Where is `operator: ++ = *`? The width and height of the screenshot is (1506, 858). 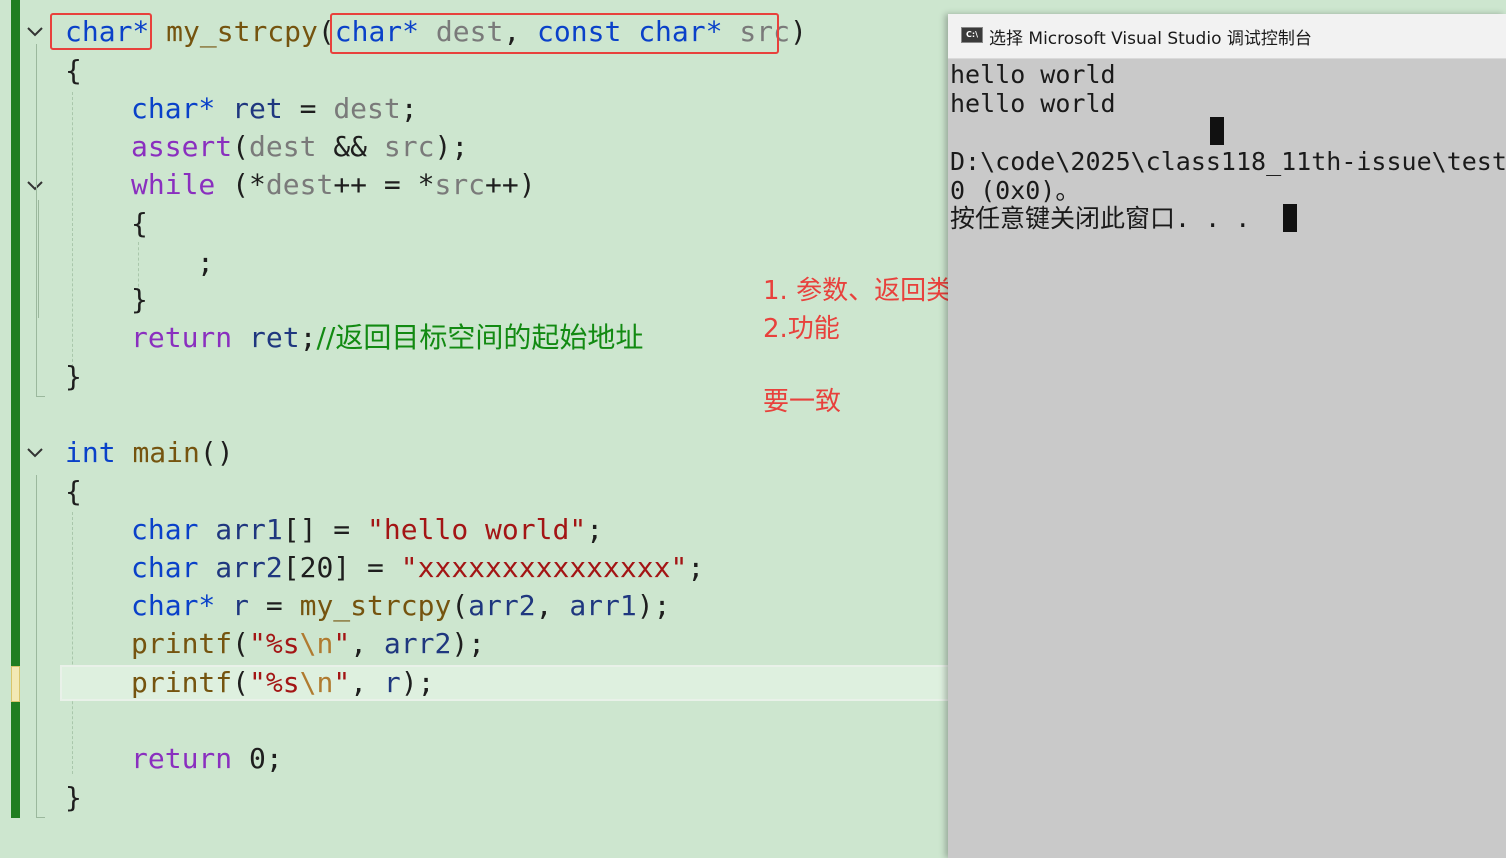
operator: ++ = * is located at coordinates (384, 184).